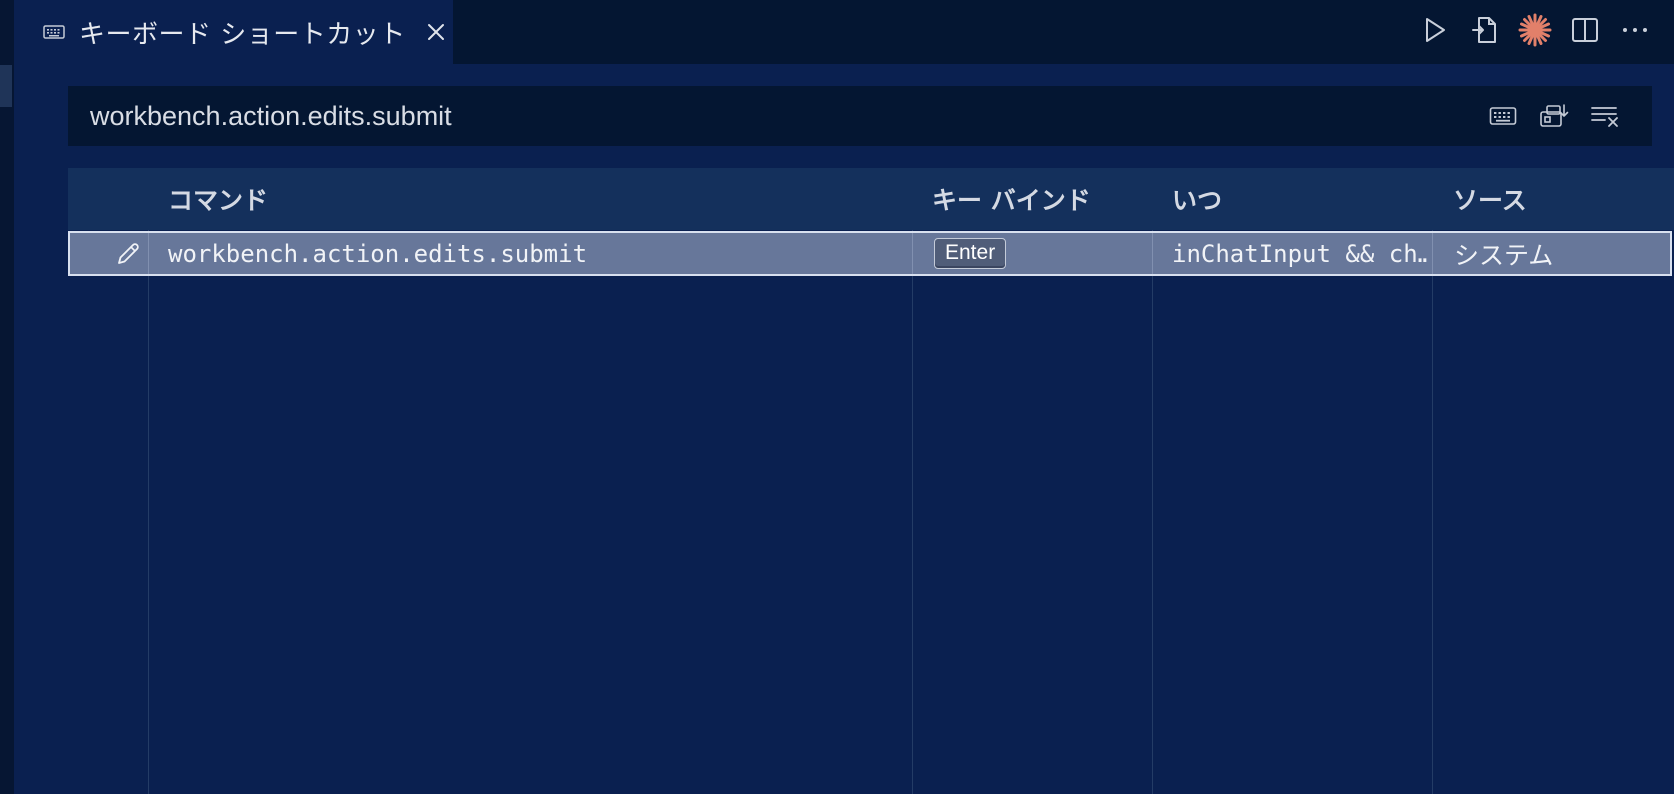 The image size is (1674, 794). Describe the element at coordinates (1485, 30) in the screenshot. I see `open-json-icon` at that location.